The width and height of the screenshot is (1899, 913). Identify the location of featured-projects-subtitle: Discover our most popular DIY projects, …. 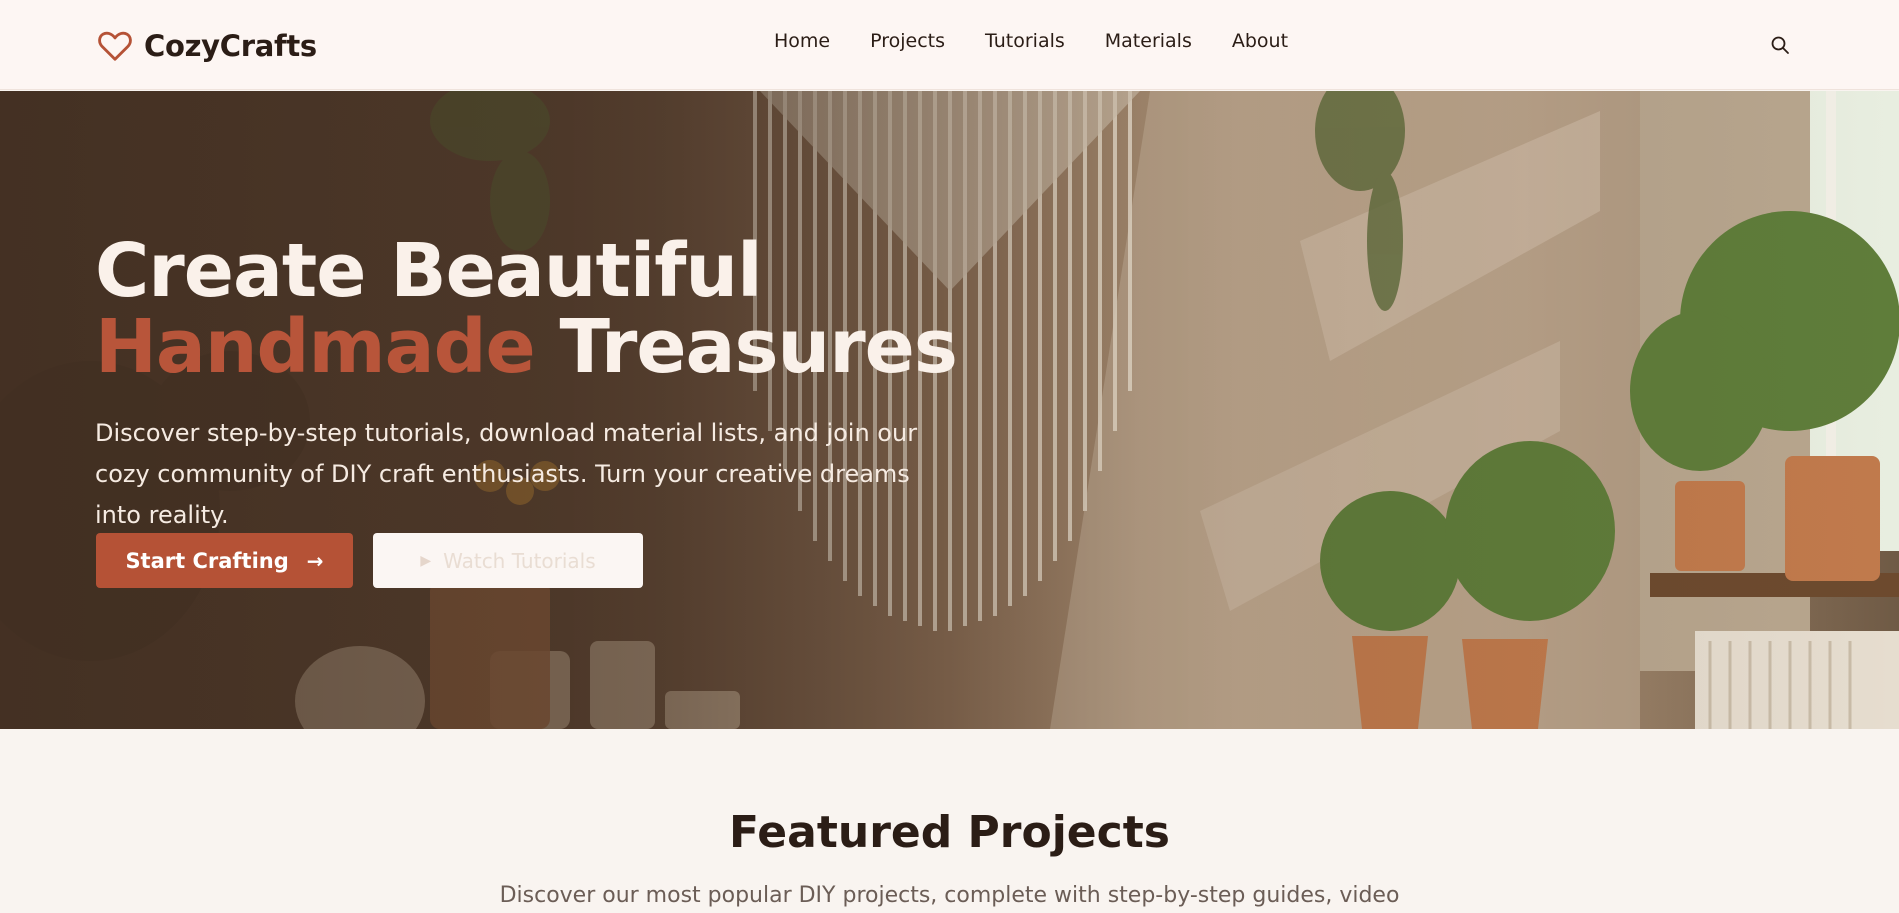
(949, 895).